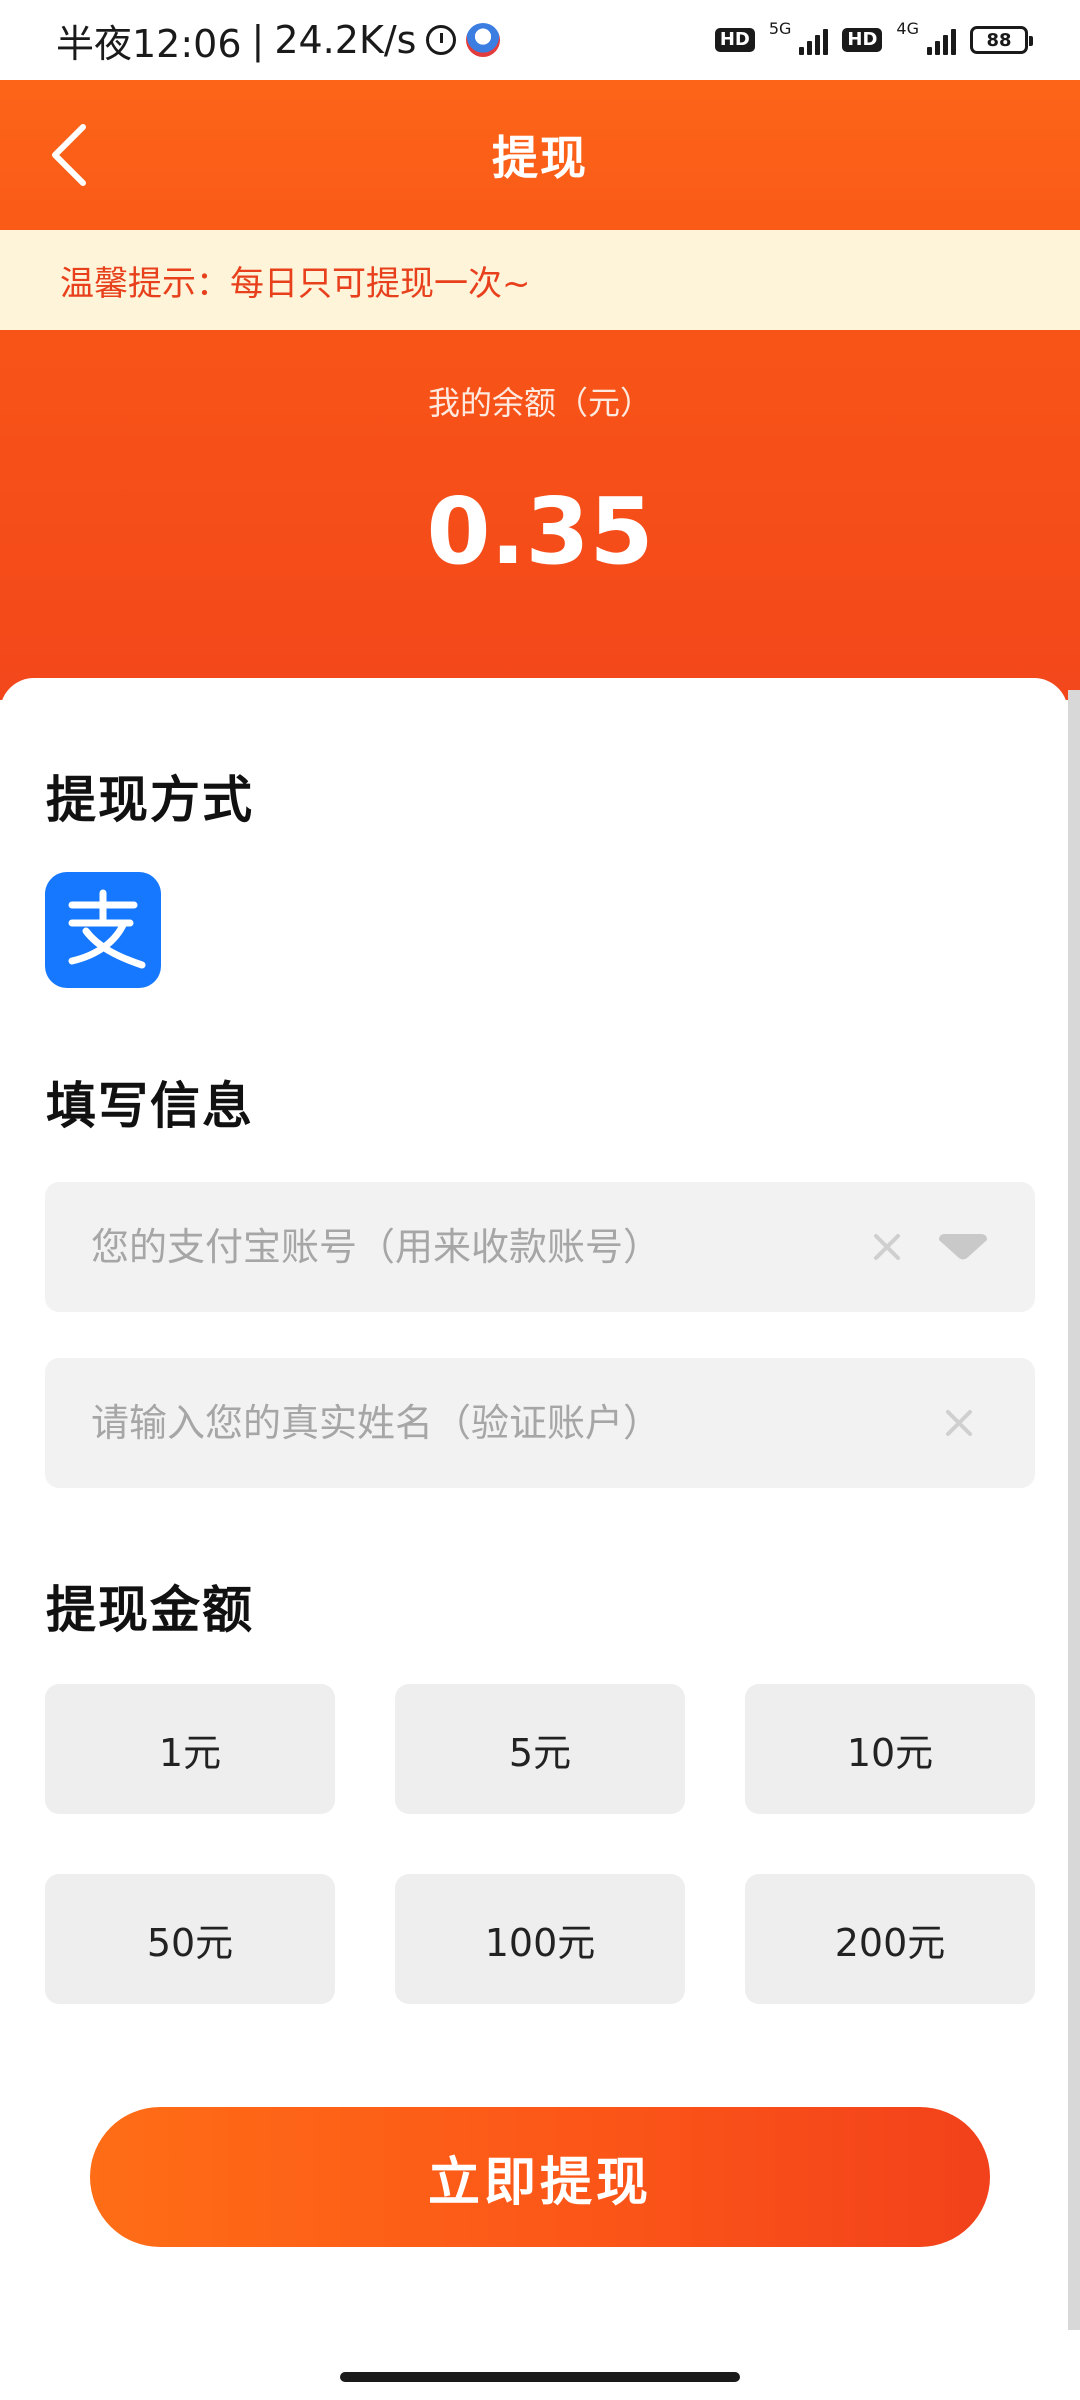  What do you see at coordinates (780, 28) in the screenshot?
I see `network-type-5g: 5G` at bounding box center [780, 28].